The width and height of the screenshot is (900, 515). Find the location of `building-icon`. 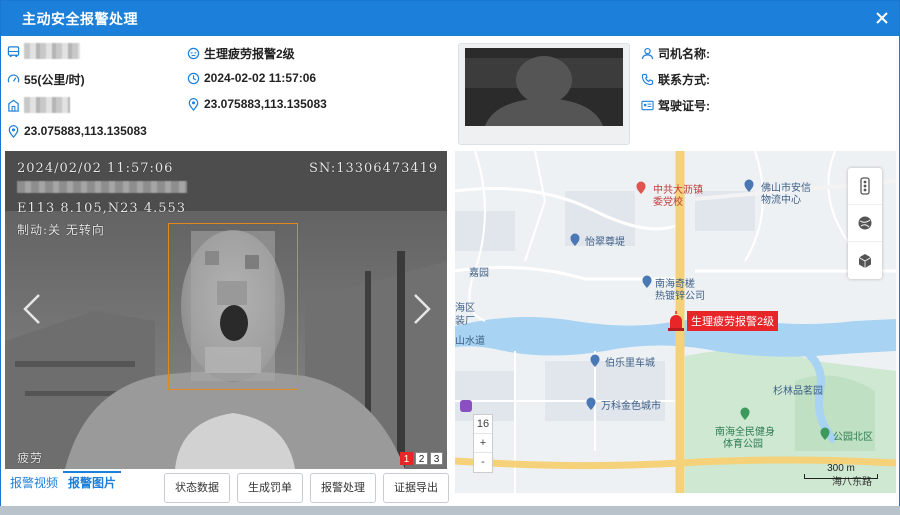

building-icon is located at coordinates (13, 105).